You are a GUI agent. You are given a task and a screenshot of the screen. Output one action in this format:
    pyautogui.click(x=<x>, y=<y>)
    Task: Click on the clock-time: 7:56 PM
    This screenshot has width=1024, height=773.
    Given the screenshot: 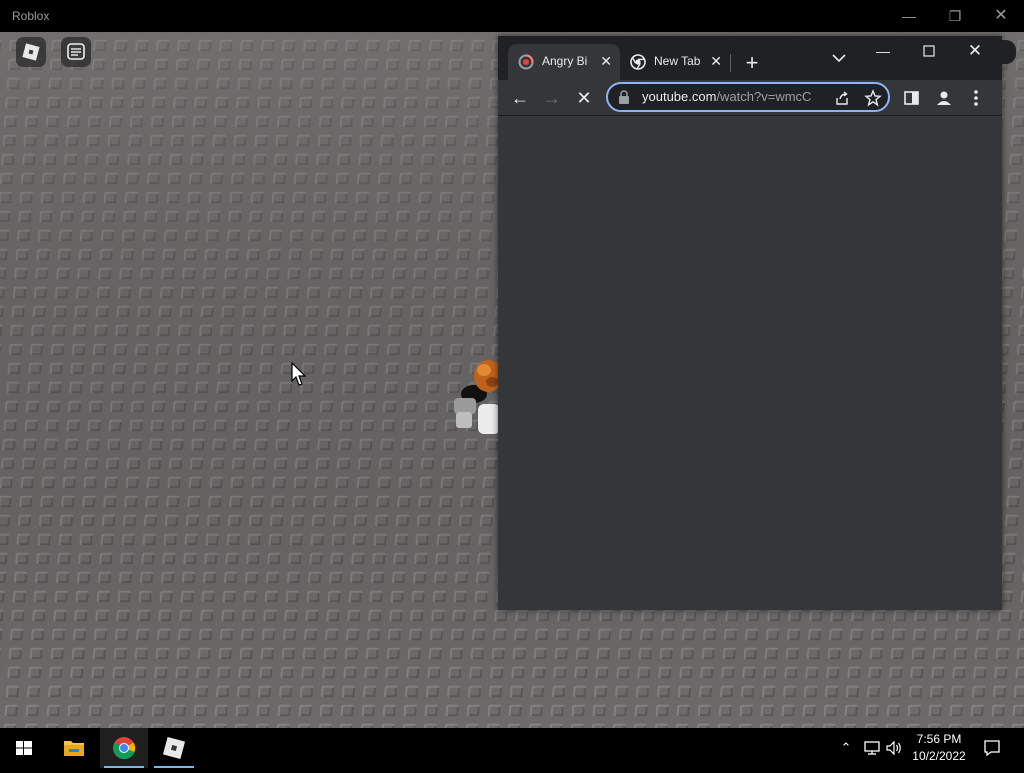 What is the action you would take?
    pyautogui.click(x=939, y=739)
    